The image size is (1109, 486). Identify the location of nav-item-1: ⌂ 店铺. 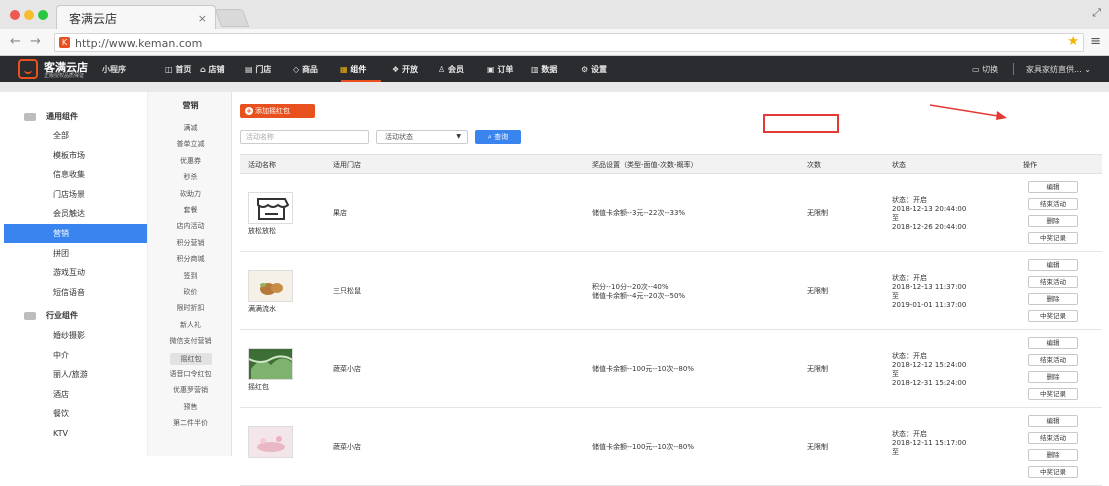
(212, 69).